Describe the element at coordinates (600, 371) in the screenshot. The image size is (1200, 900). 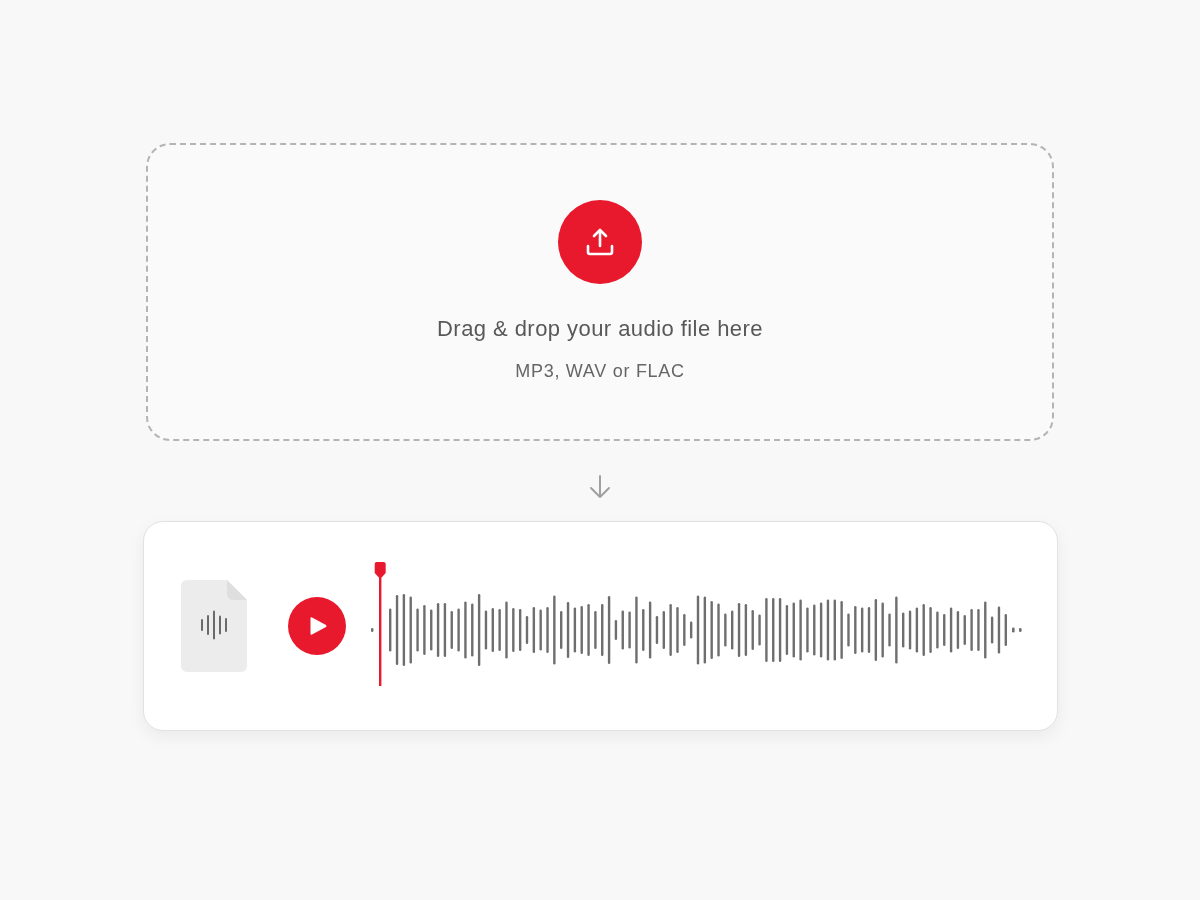
I see `supported-formats: MP3, WAV or FLAC` at that location.